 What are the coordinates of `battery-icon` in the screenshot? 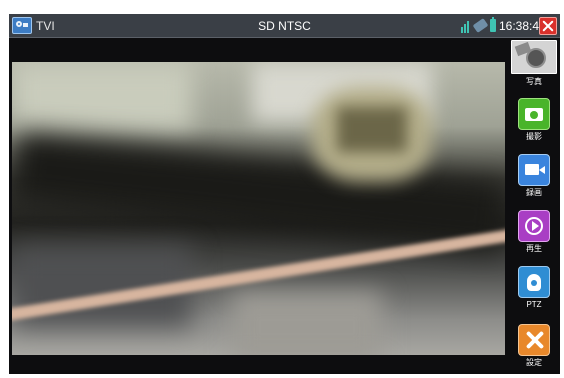 It's located at (493, 24).